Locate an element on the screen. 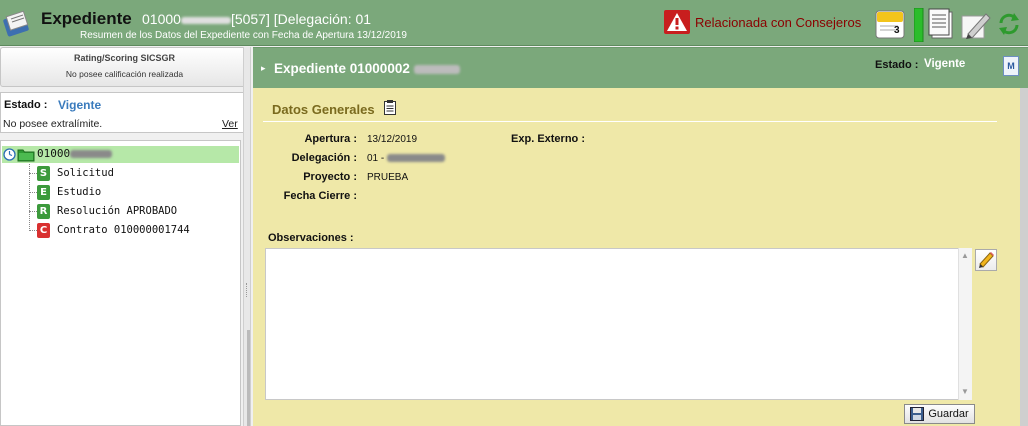 Image resolution: width=1028 pixels, height=426 pixels. refresh-icon is located at coordinates (1009, 24).